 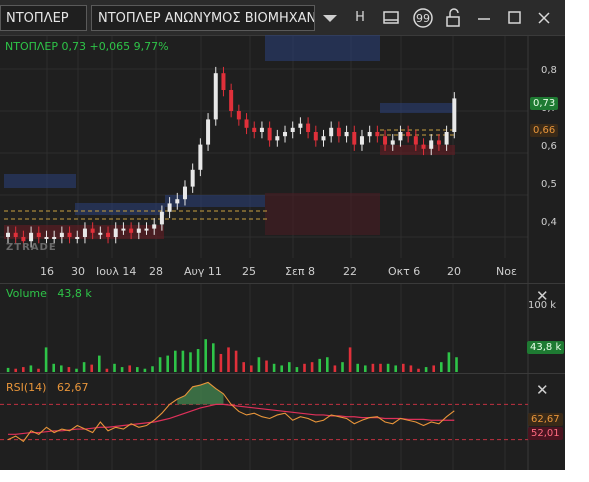 I want to click on x-tick: Σεπ 8, so click(x=300, y=271).